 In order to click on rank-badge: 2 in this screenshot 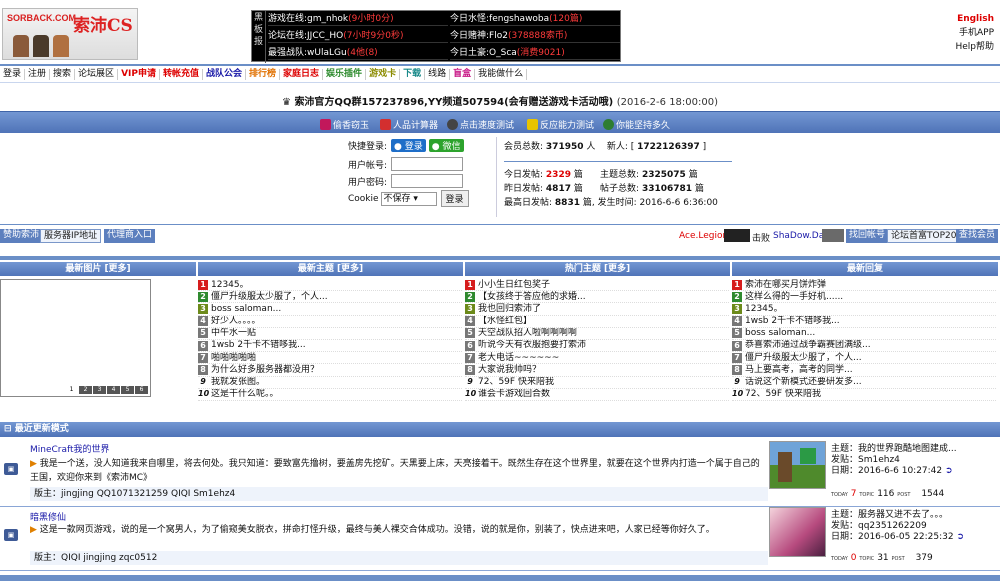, I will do `click(203, 296)`.